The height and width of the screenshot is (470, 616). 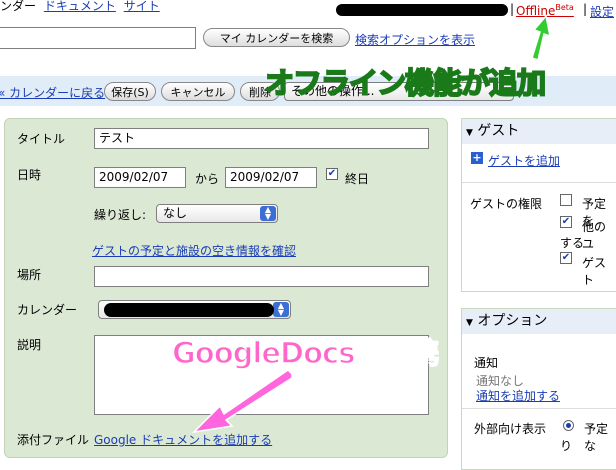 I want to click on add-guest-icon: +, so click(x=477, y=158).